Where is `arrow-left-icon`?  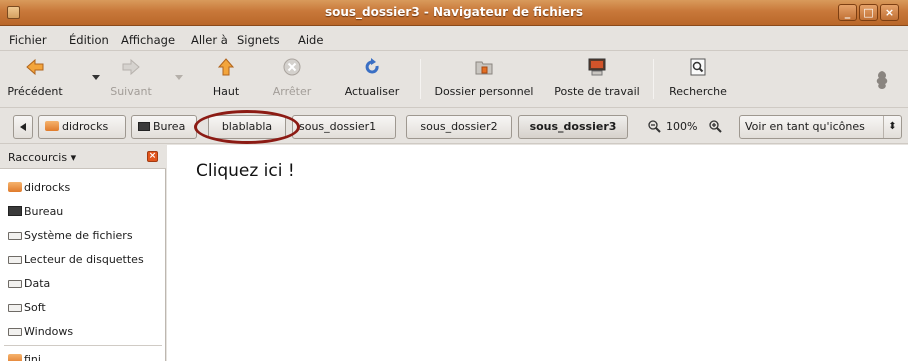 arrow-left-icon is located at coordinates (35, 67).